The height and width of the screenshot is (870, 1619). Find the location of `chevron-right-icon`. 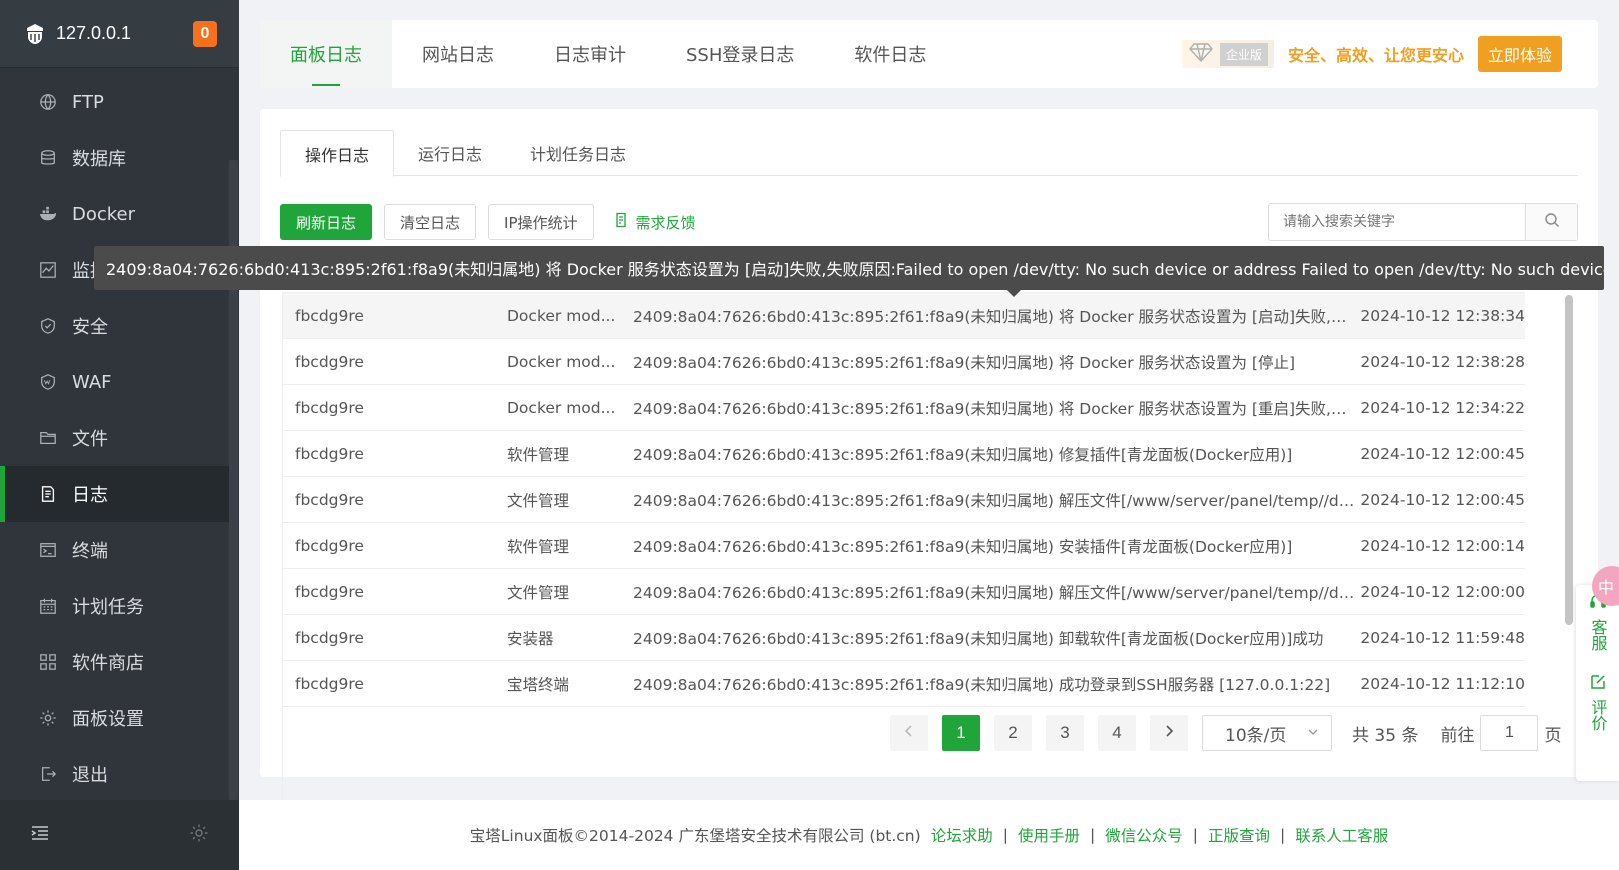

chevron-right-icon is located at coordinates (1169, 733).